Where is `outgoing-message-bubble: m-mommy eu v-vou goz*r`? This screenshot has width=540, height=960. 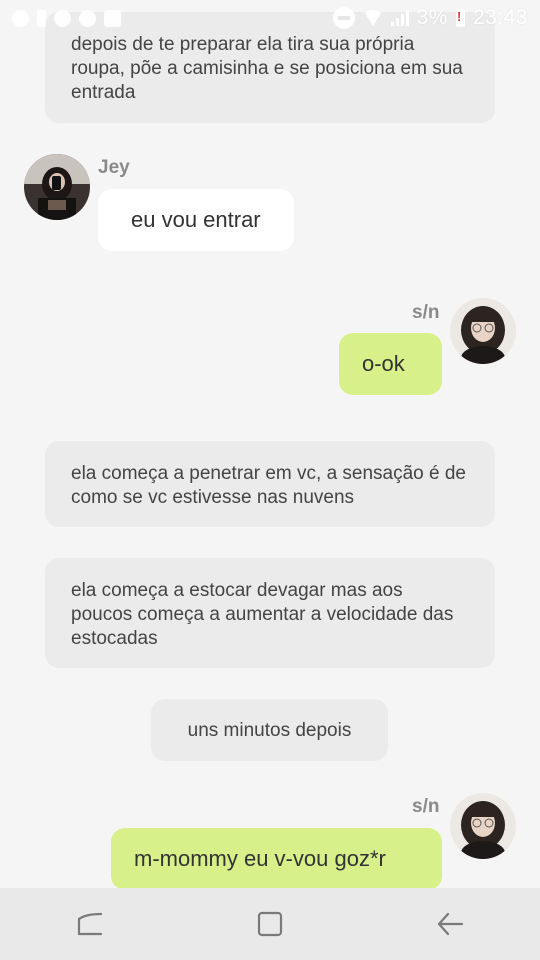 outgoing-message-bubble: m-mommy eu v-vou goz*r is located at coordinates (276, 859).